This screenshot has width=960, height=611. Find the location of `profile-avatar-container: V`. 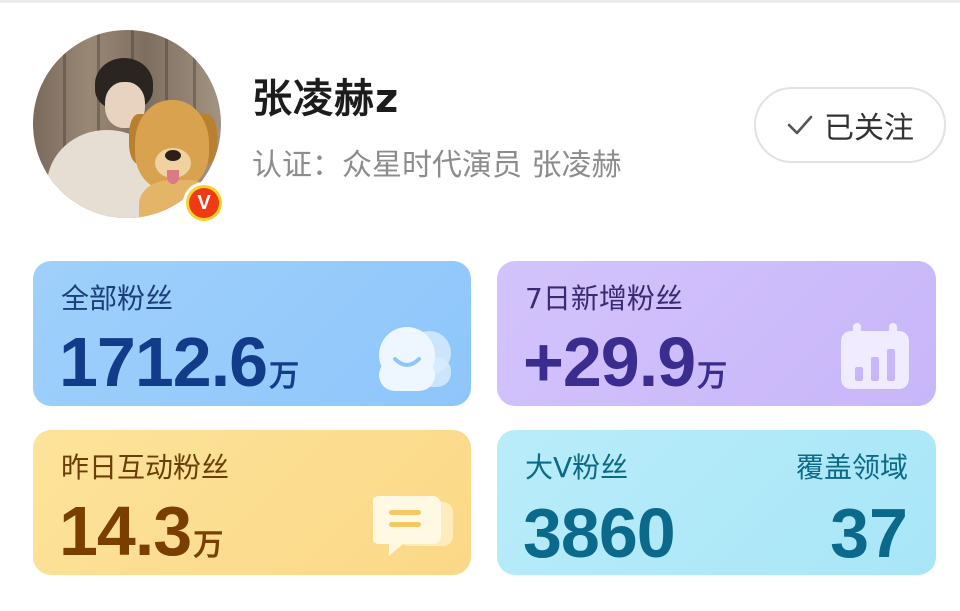

profile-avatar-container: V is located at coordinates (129, 127).